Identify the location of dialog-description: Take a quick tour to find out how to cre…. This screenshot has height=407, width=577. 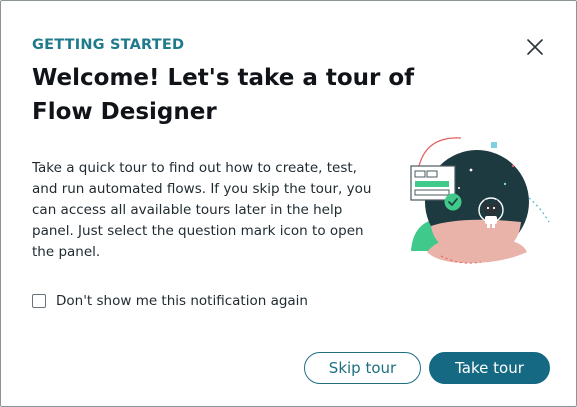
(202, 210).